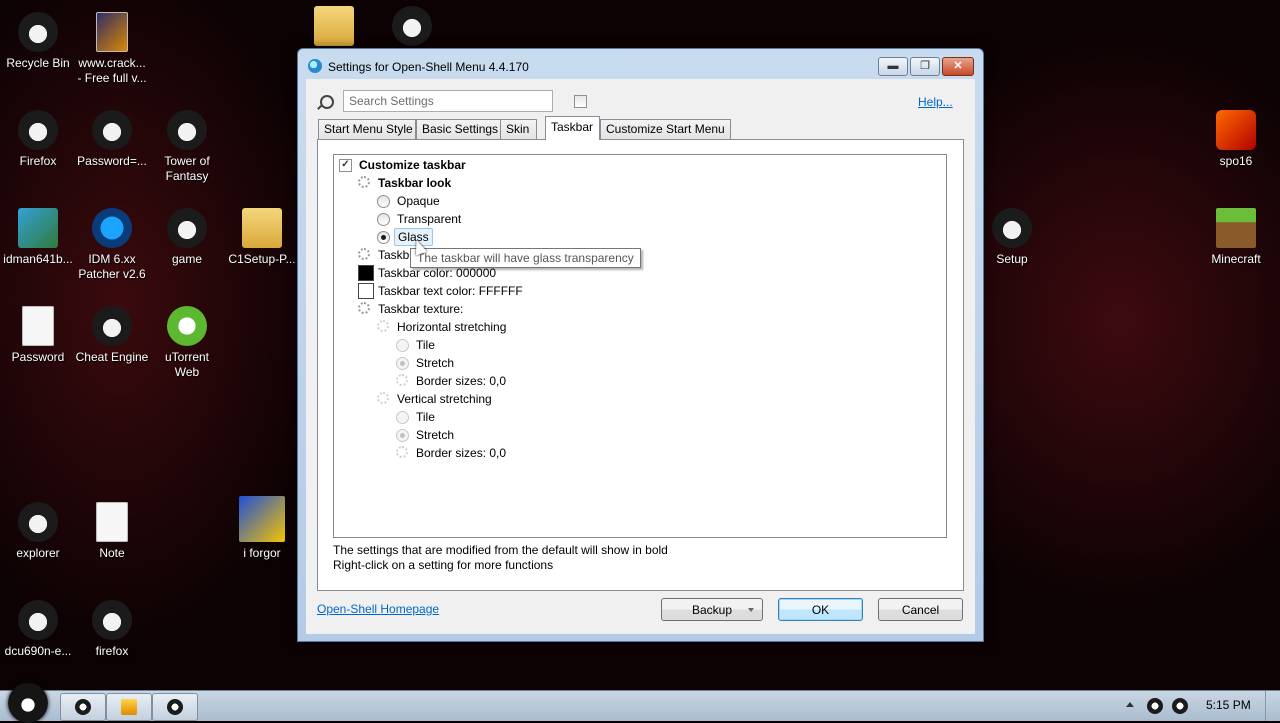 The width and height of the screenshot is (1280, 723). Describe the element at coordinates (461, 453) in the screenshot. I see `v-border-sizes-label: Border sizes: 0,0` at that location.